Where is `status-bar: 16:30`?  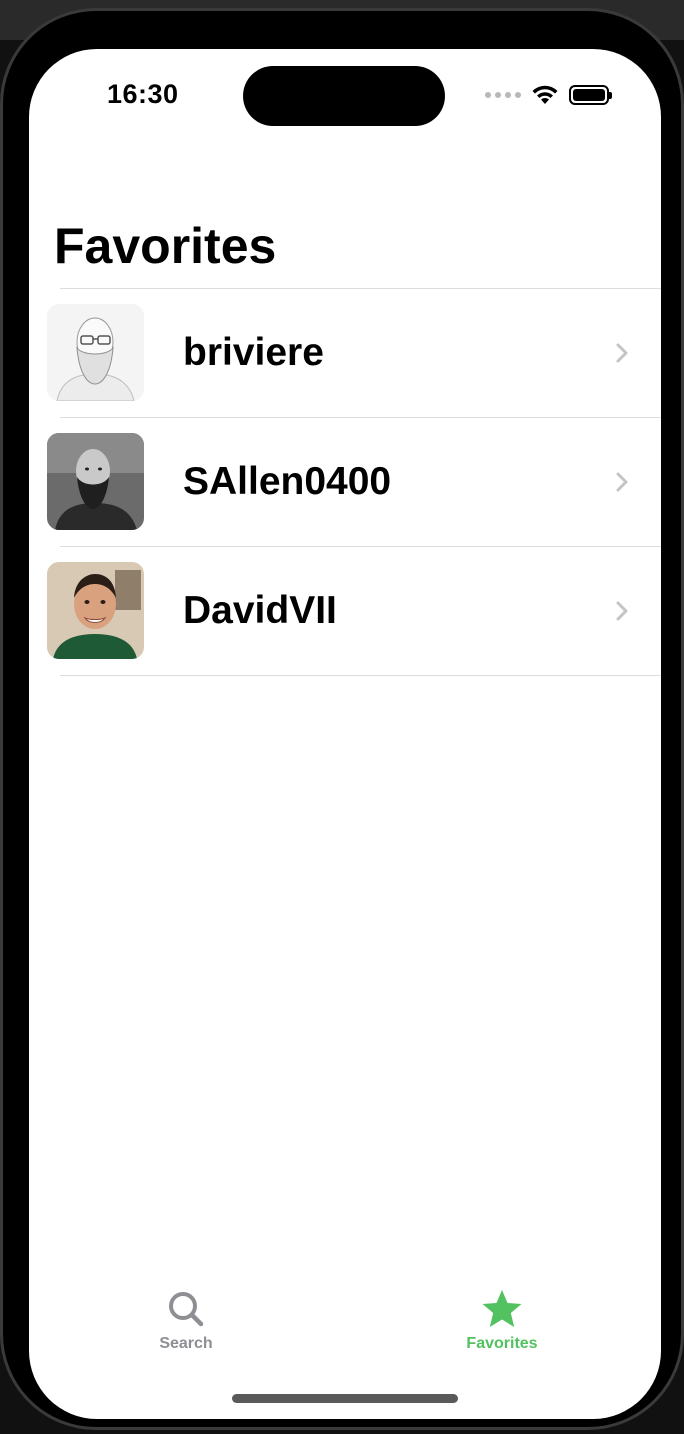
status-bar: 16:30 is located at coordinates (345, 94).